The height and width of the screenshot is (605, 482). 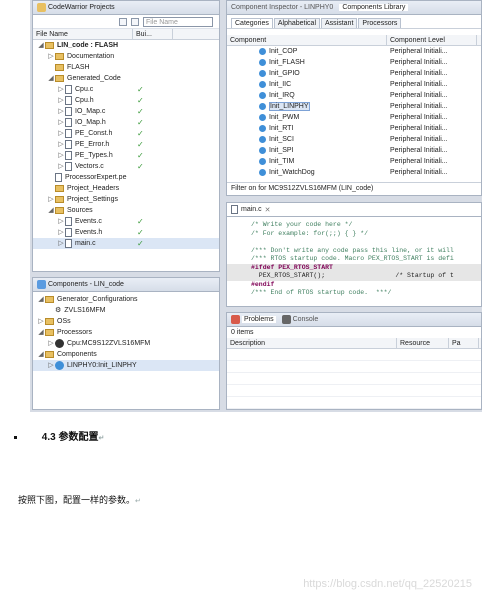 I want to click on tree-item: ◢ Components, so click(x=126, y=354).